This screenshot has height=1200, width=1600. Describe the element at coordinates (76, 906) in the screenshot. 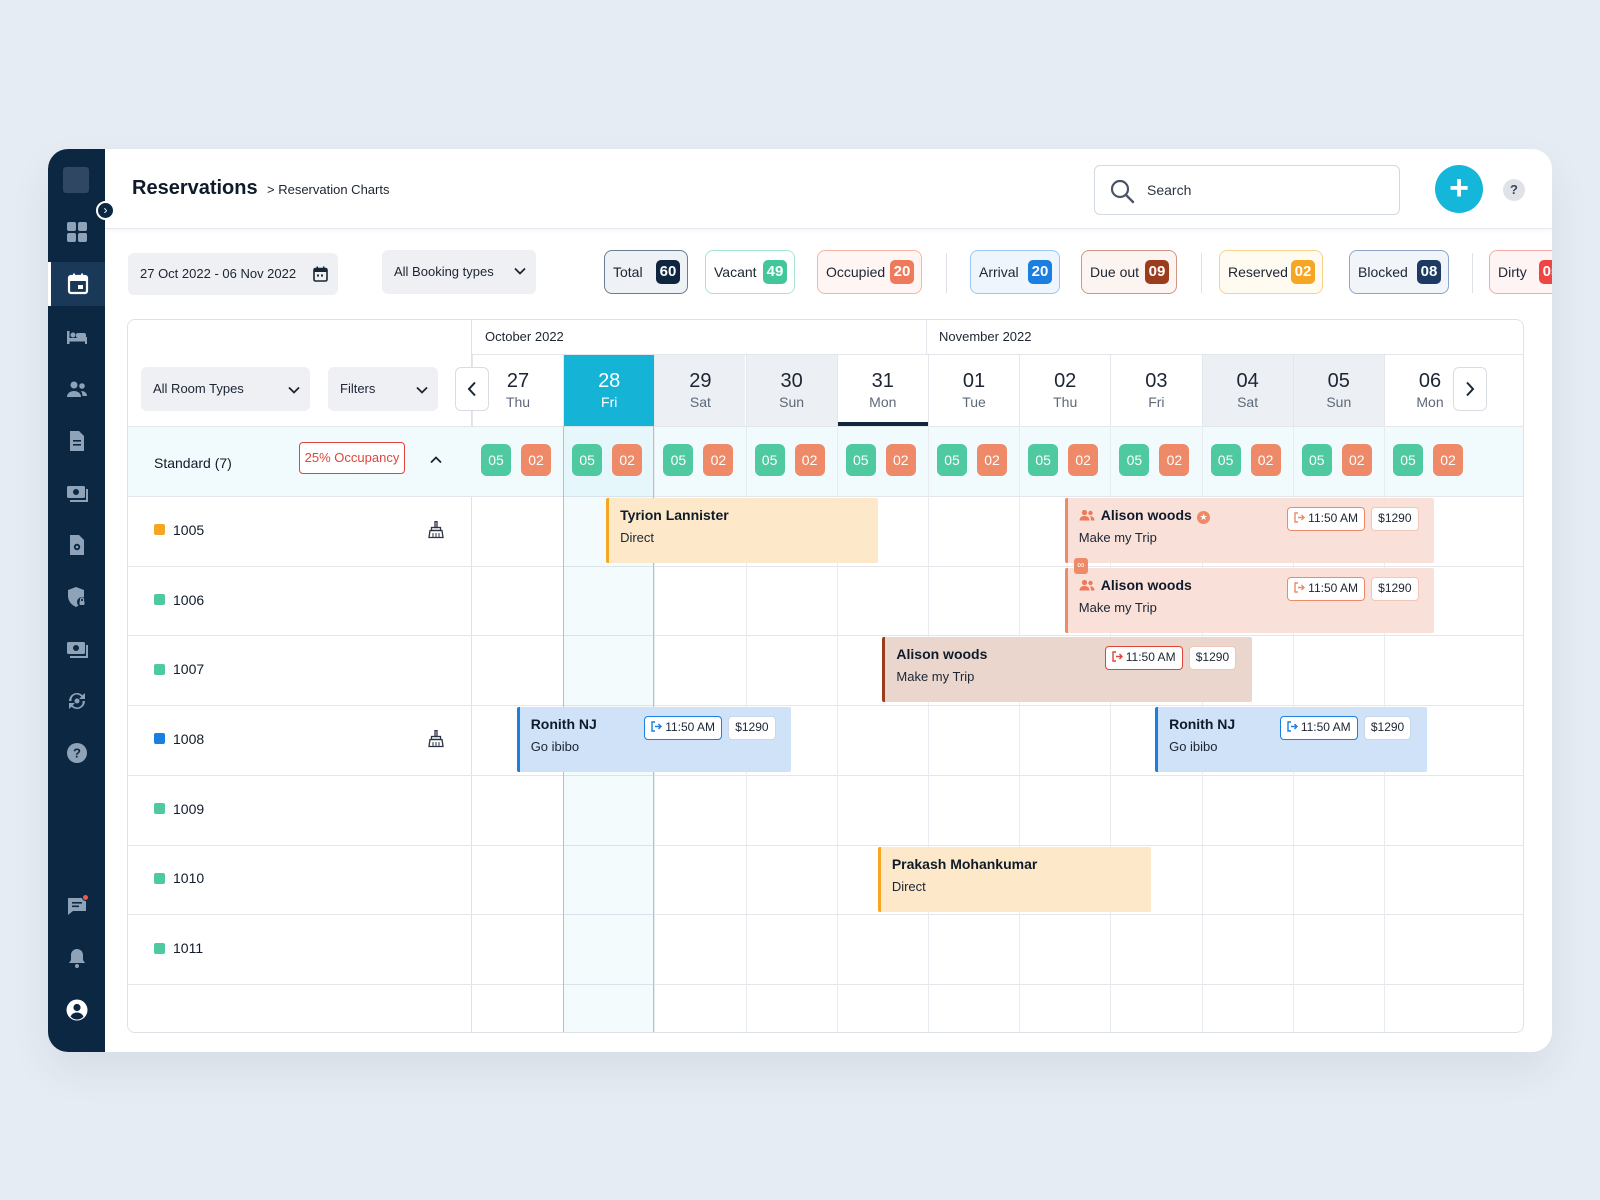

I see `sidebar-item-messages` at that location.